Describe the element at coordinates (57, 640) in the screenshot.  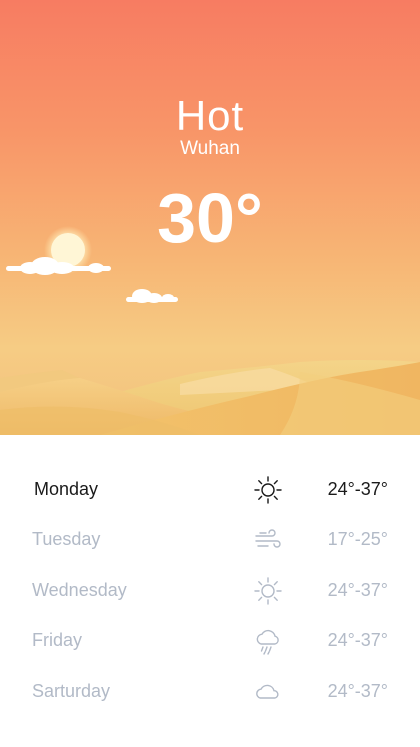
I see `forecast-day: Friday` at that location.